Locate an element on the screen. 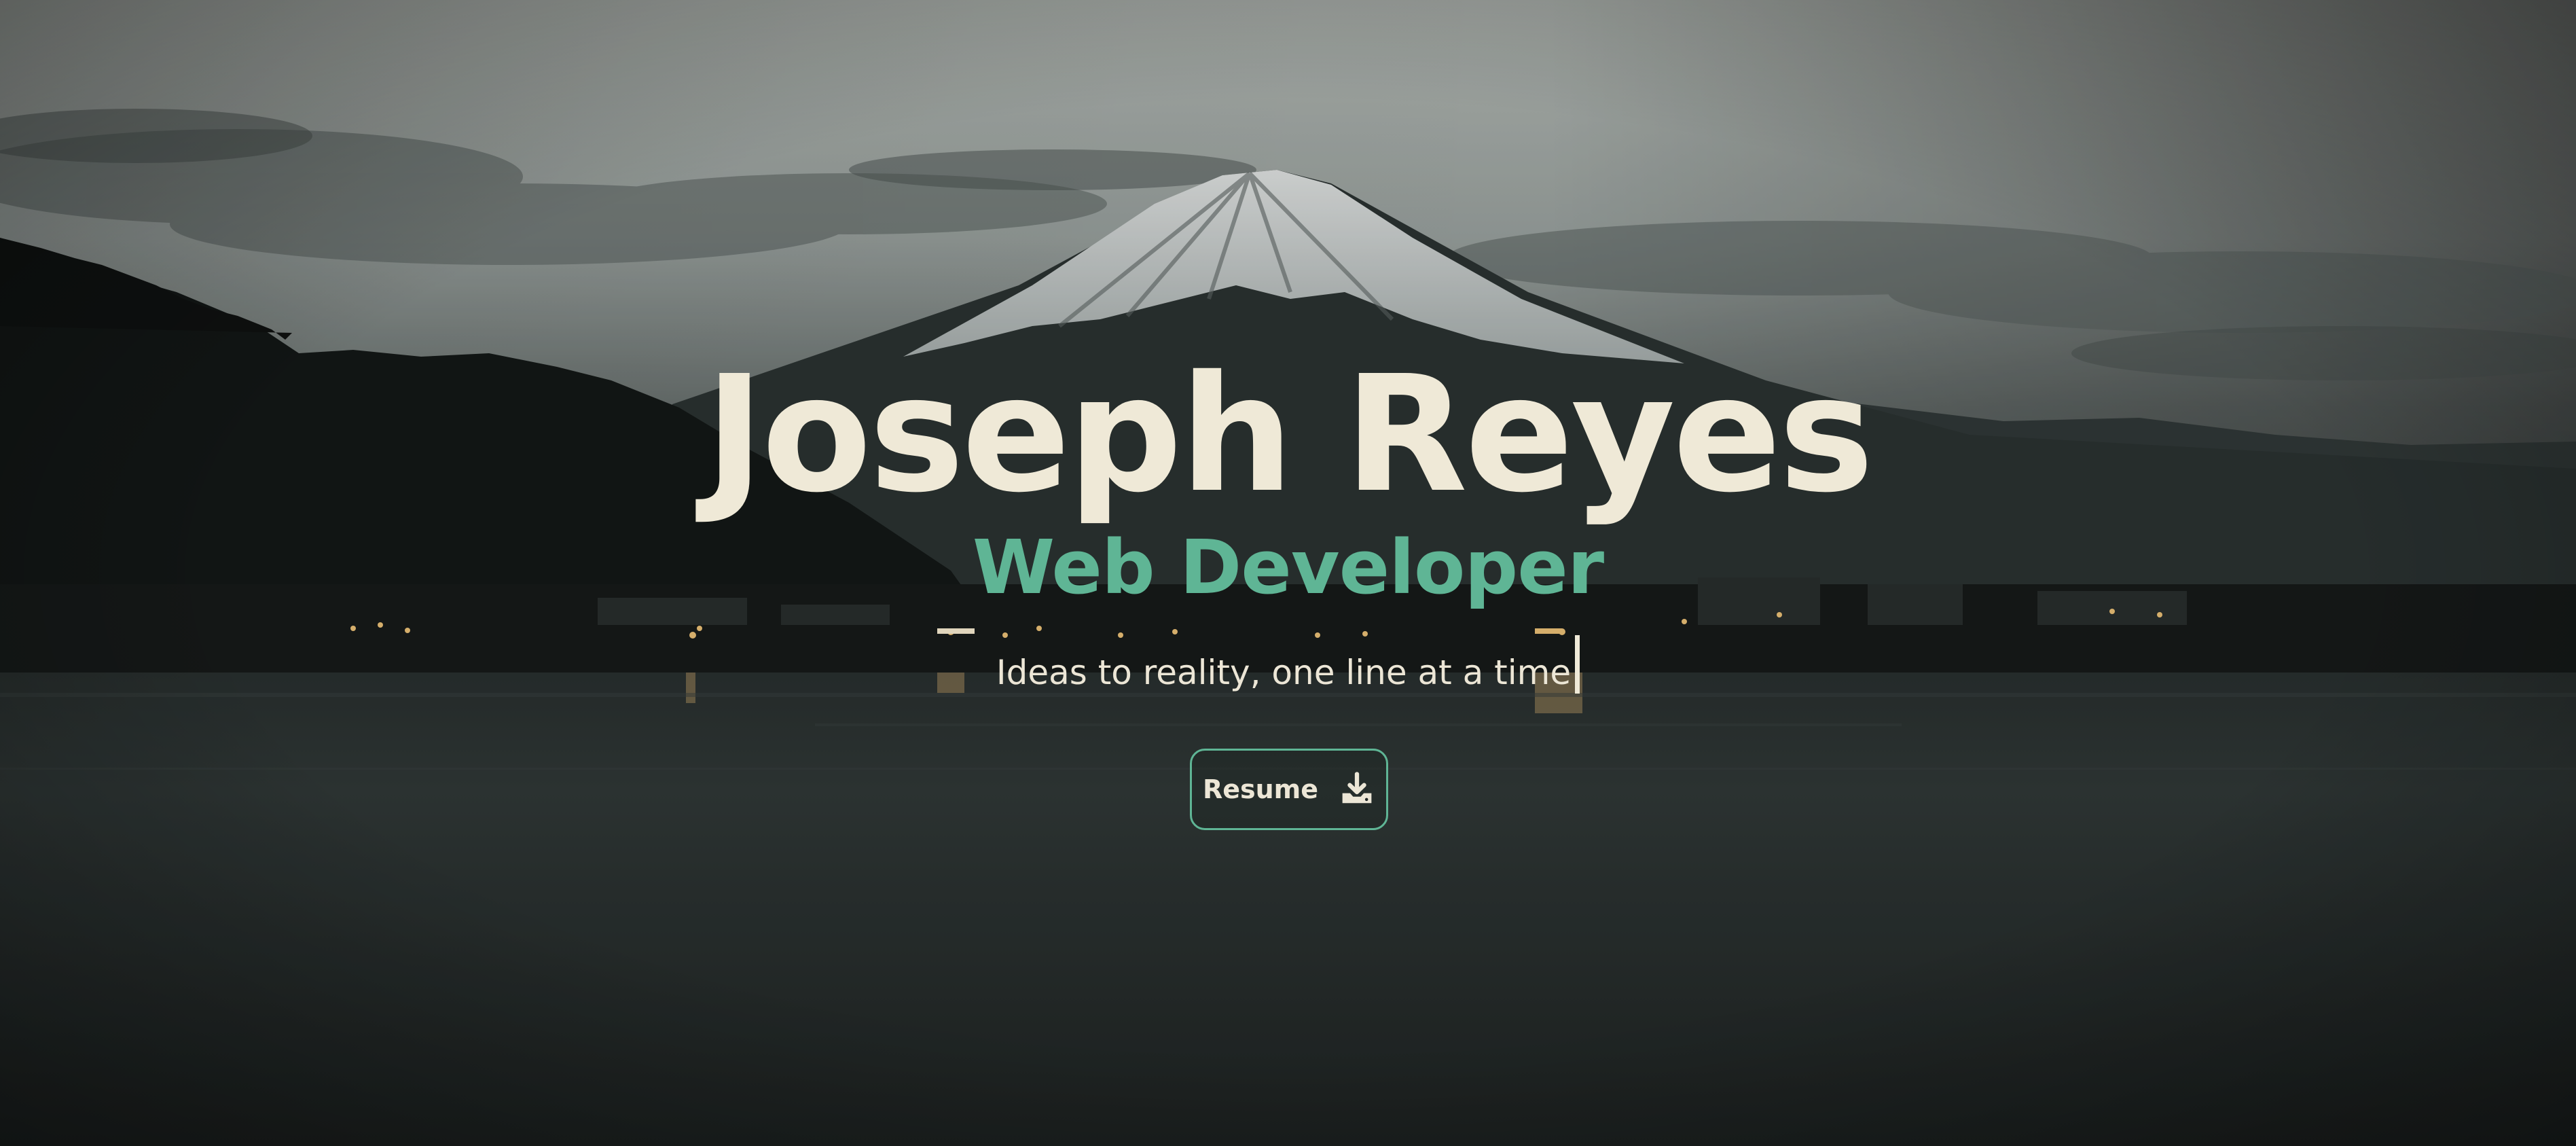  hero-role: Web Developer is located at coordinates (1288, 567).